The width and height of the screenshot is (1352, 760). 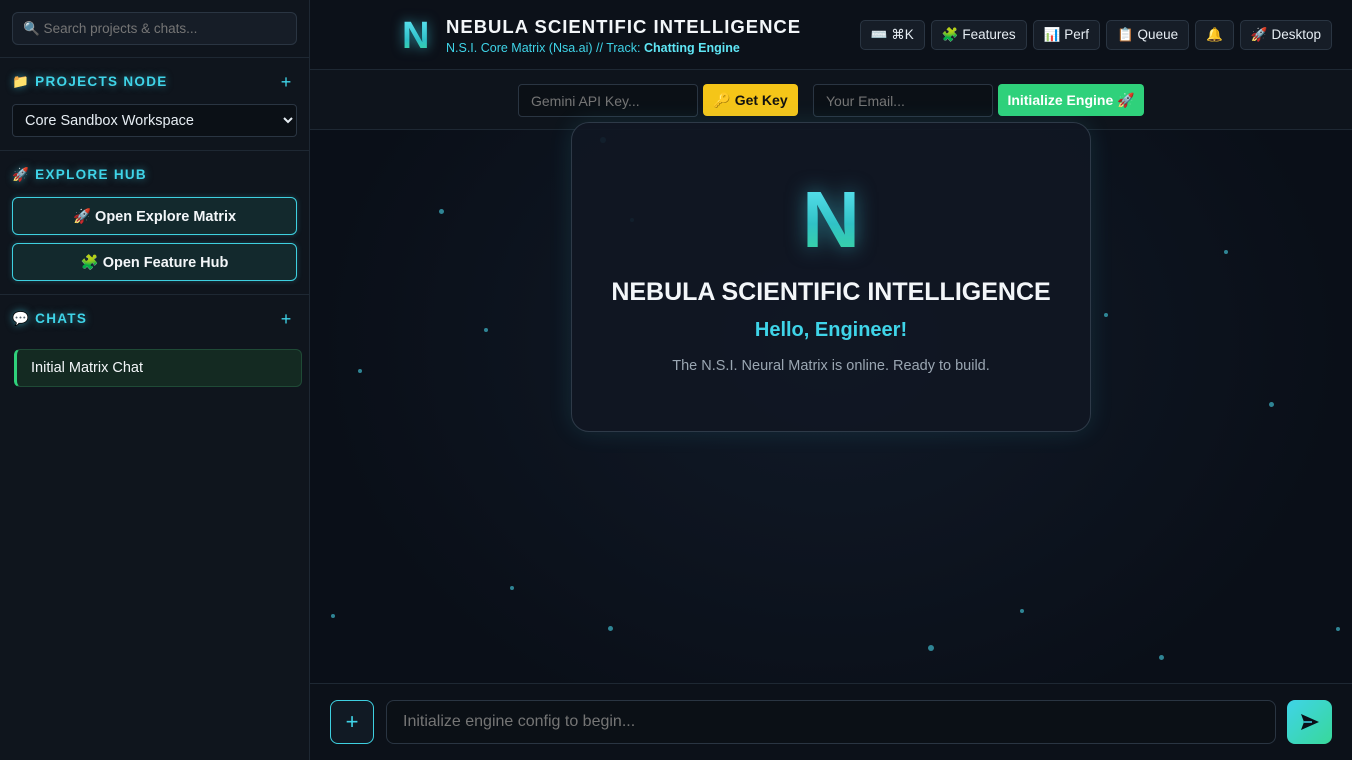 What do you see at coordinates (892, 35) in the screenshot?
I see `command-palette-button: ⌨️ ⌘K` at bounding box center [892, 35].